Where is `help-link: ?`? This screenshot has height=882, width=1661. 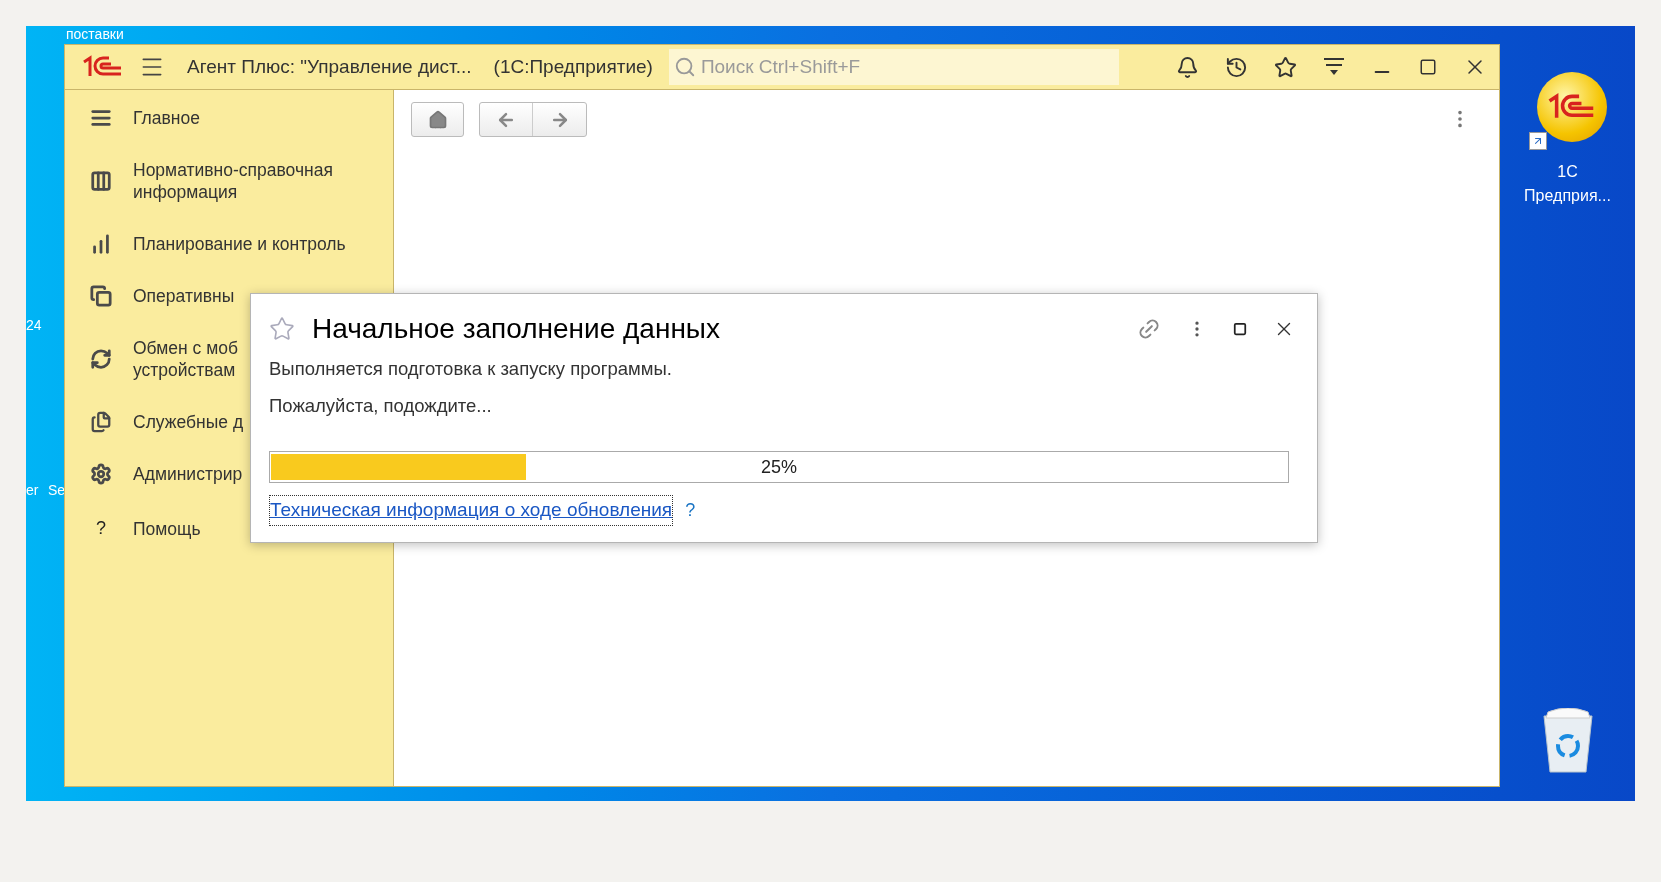 help-link: ? is located at coordinates (690, 510).